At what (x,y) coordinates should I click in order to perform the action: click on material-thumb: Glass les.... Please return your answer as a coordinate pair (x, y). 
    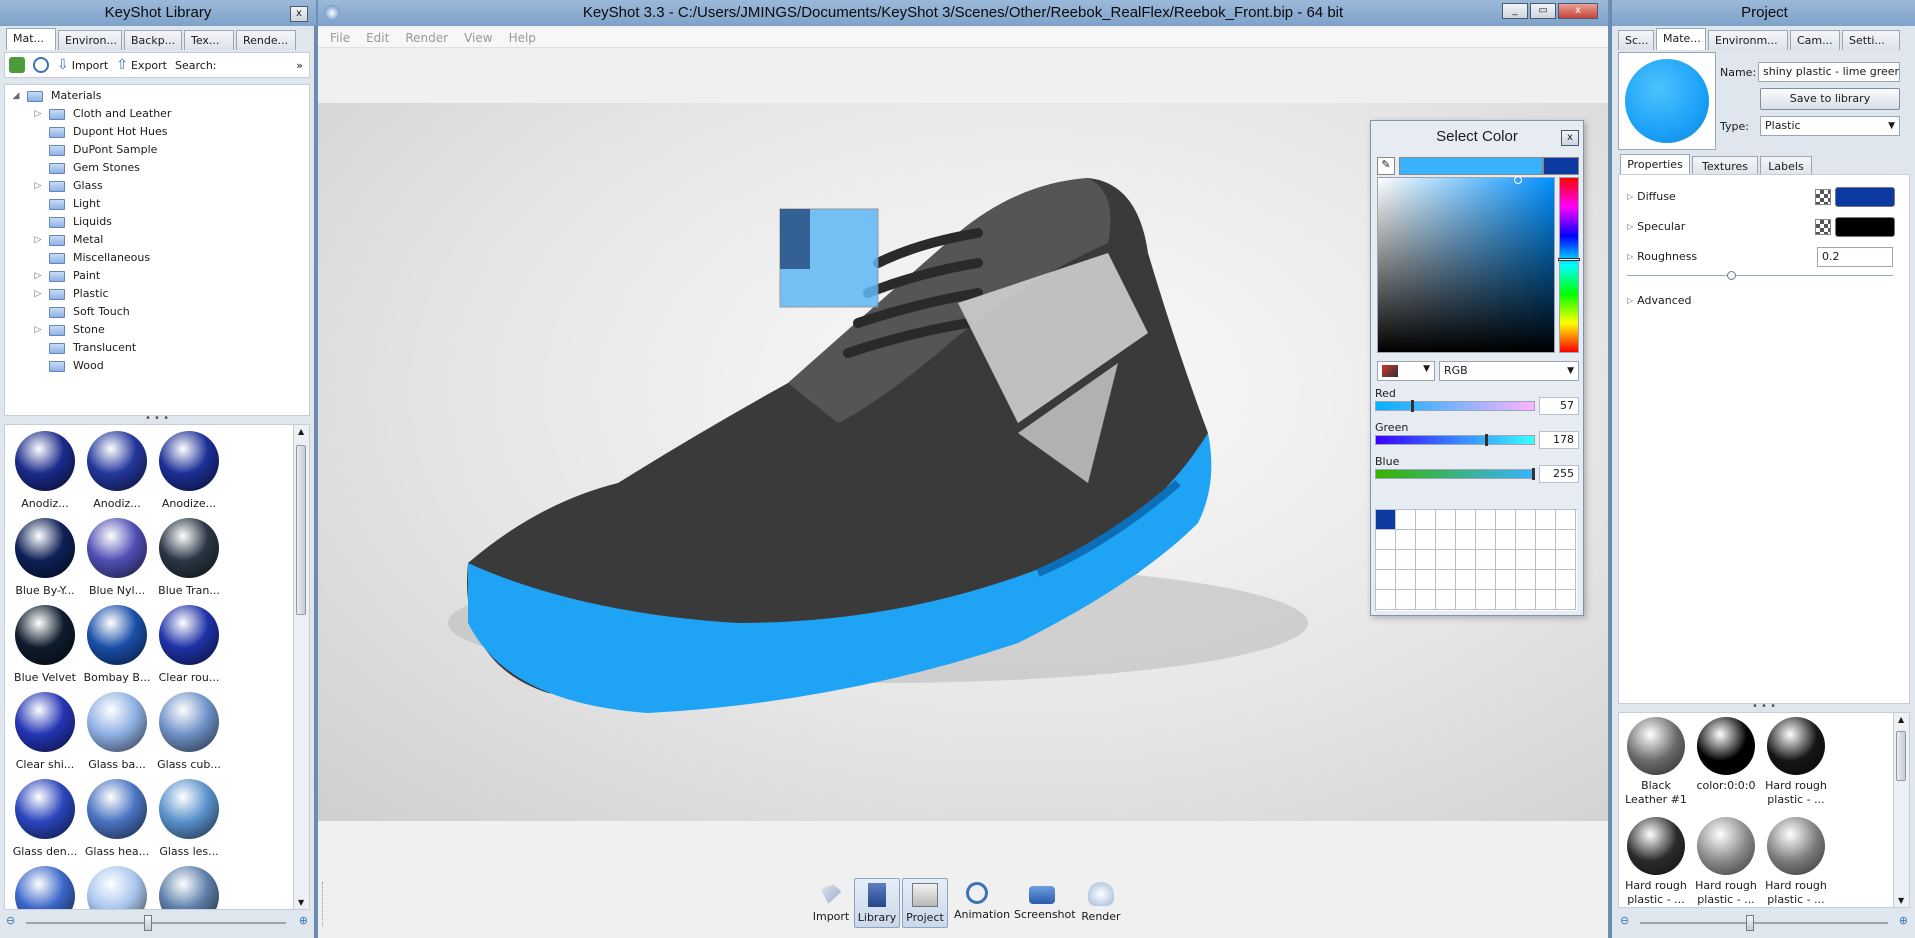
    Looking at the image, I should click on (189, 818).